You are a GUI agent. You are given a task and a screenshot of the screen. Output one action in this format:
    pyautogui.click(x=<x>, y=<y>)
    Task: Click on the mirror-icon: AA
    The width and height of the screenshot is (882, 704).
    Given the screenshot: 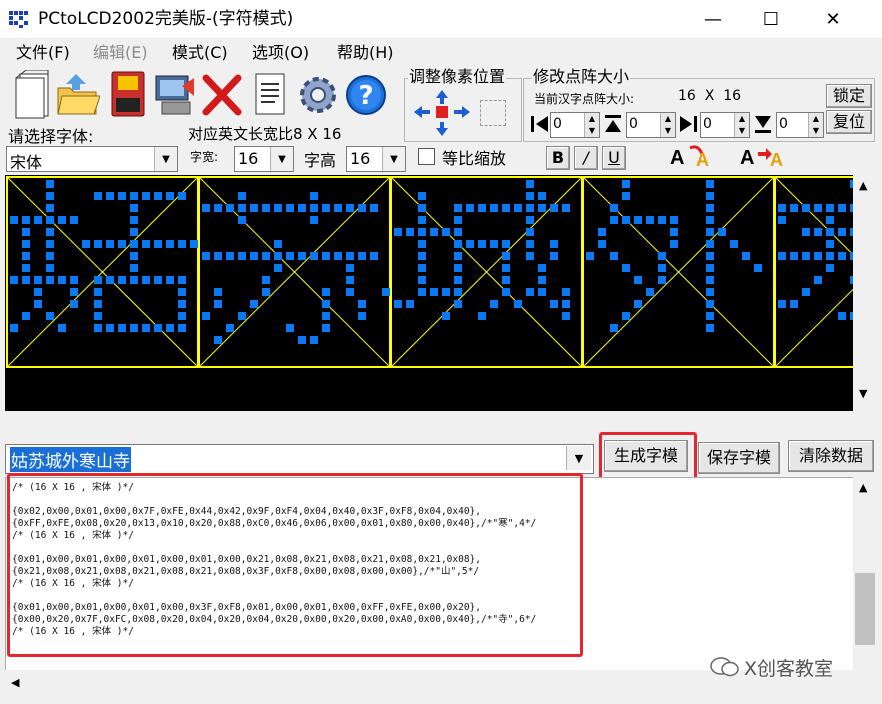 What is the action you would take?
    pyautogui.click(x=763, y=157)
    